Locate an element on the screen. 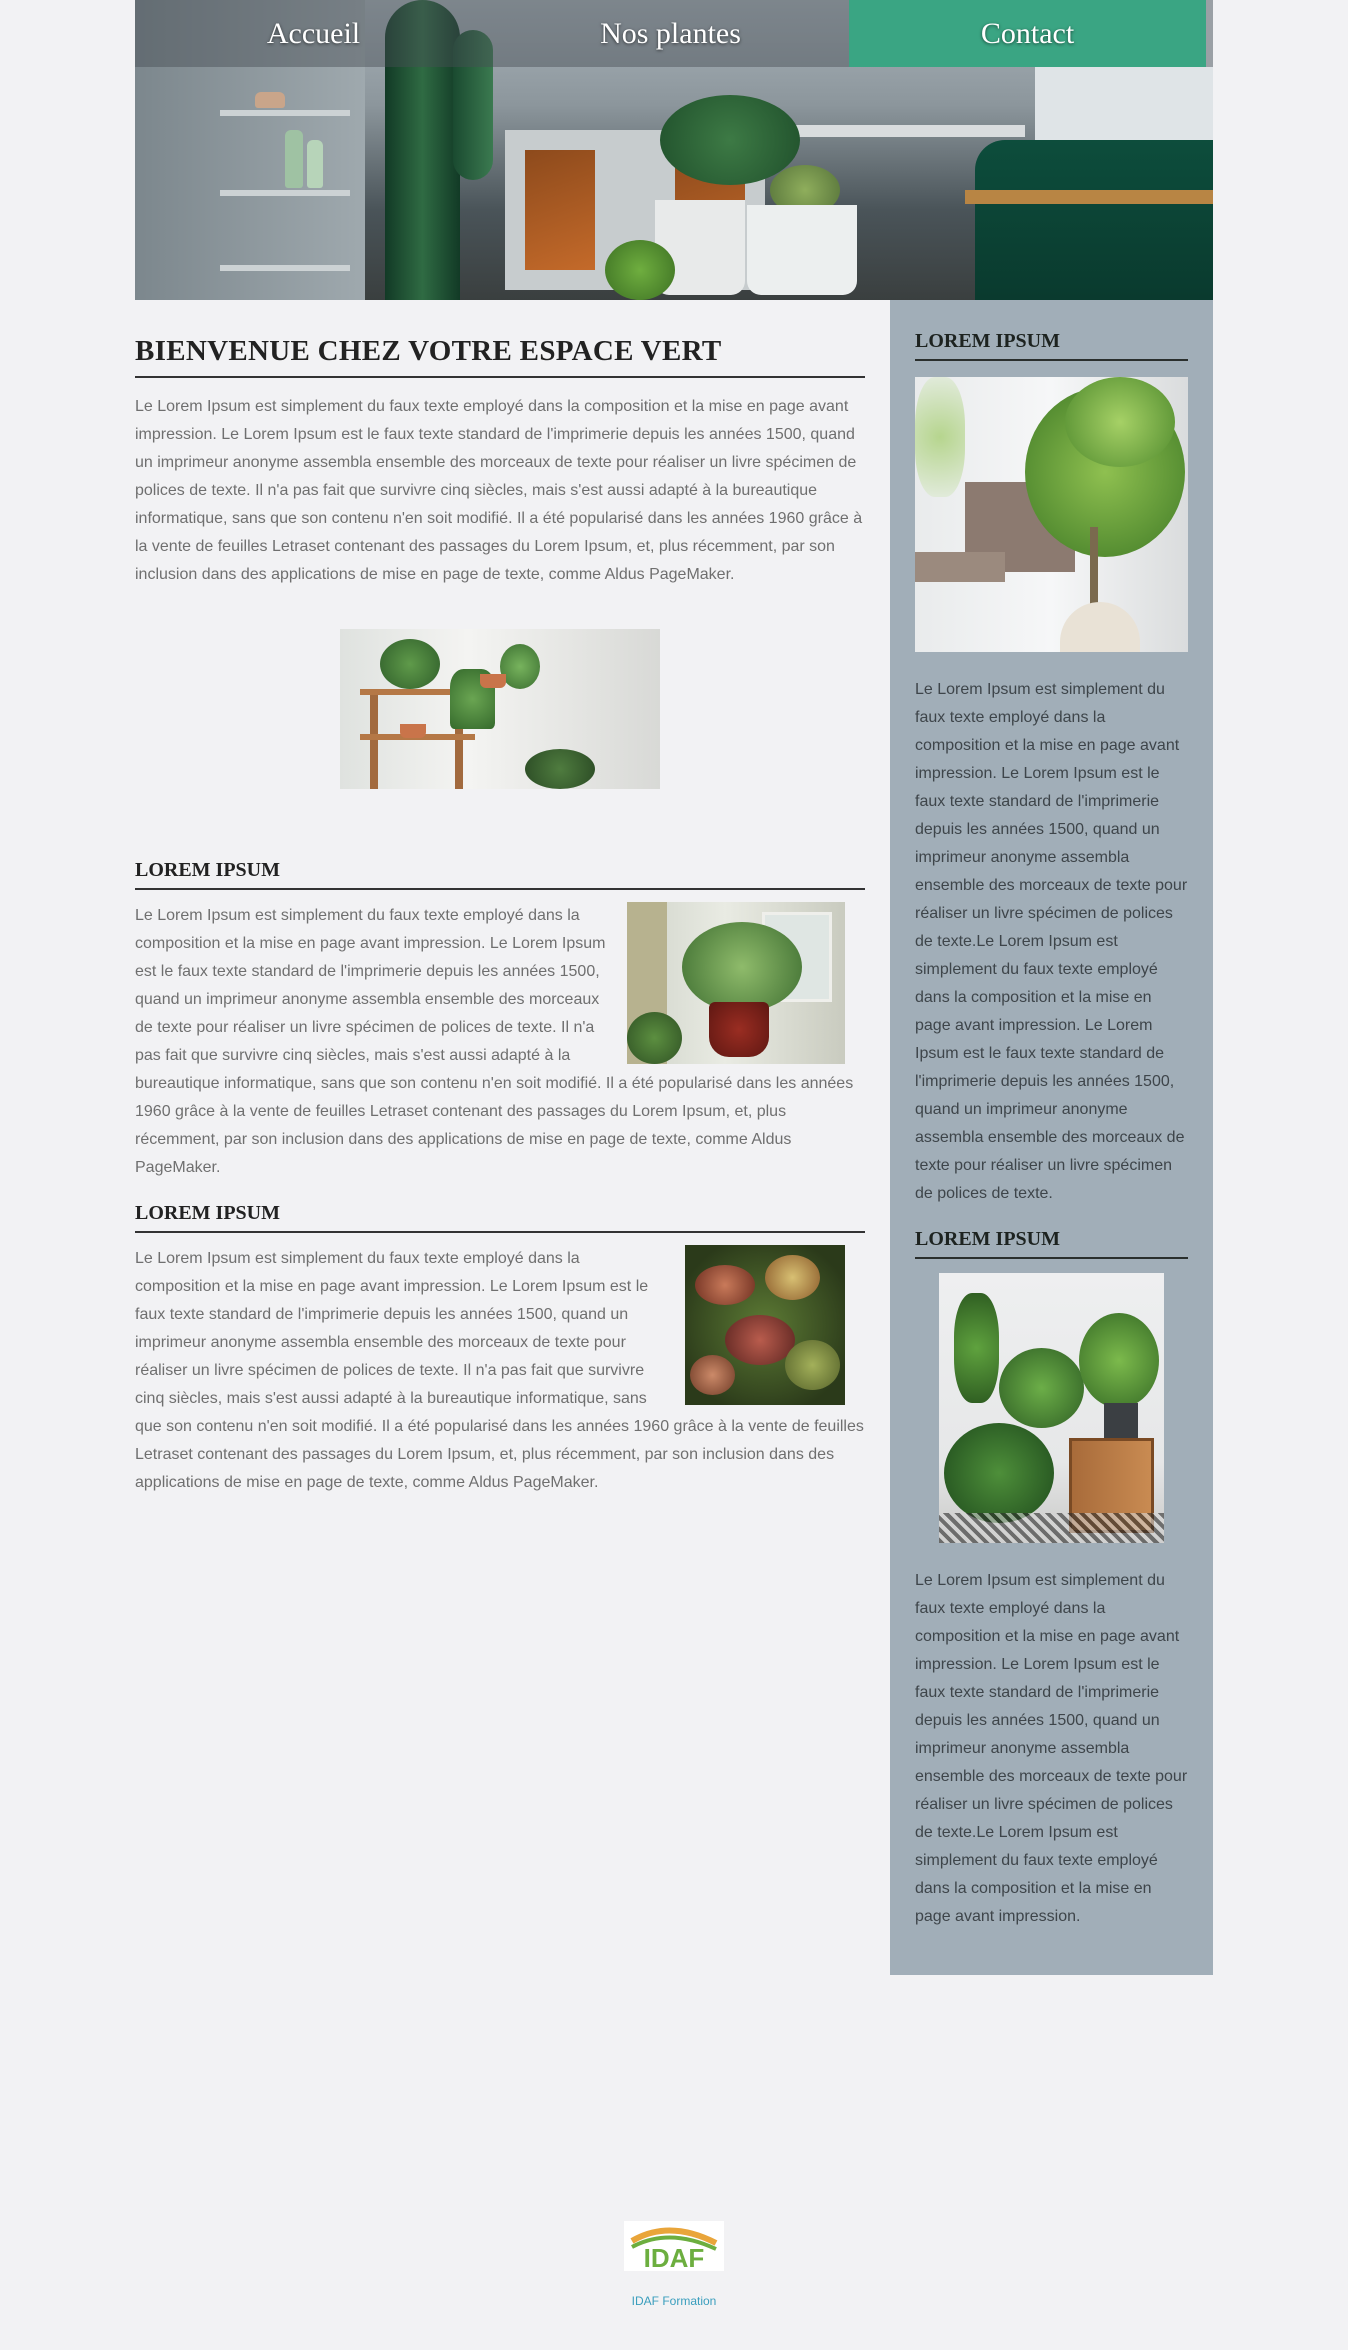 Image resolution: width=1348 pixels, height=2350 pixels. idaf-logo: IDAF is located at coordinates (674, 2246).